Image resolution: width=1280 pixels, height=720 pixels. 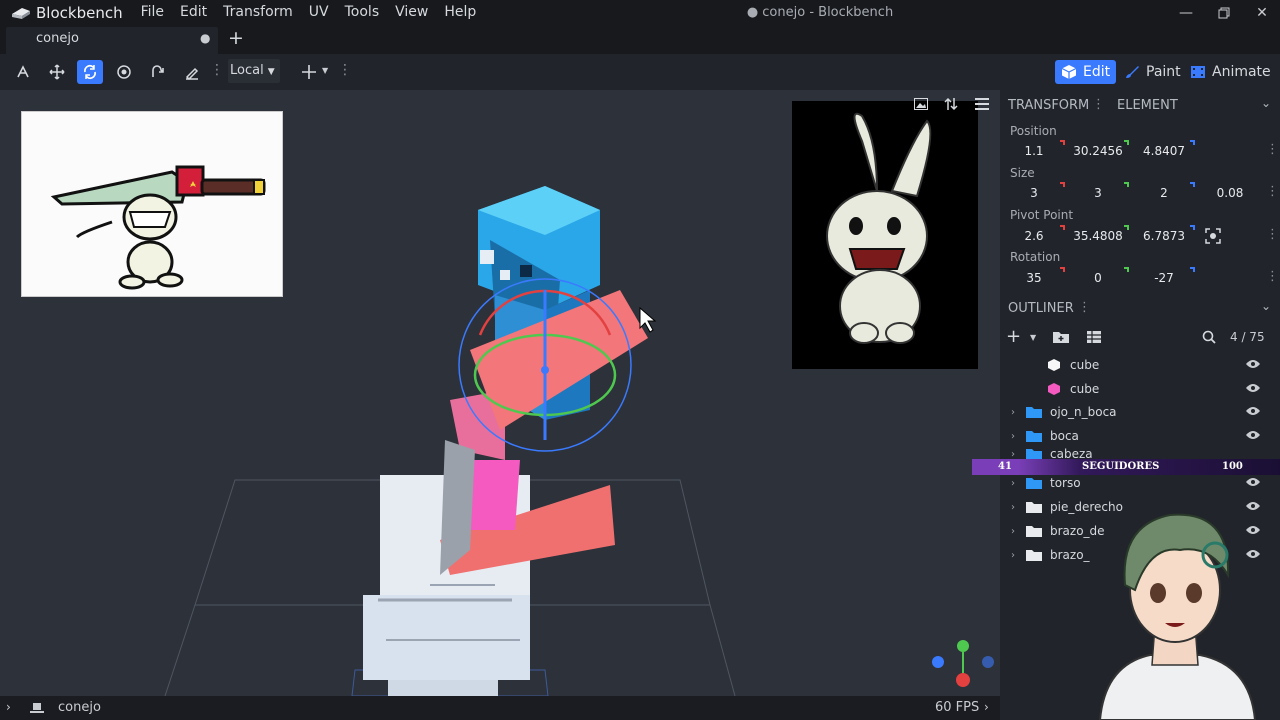 What do you see at coordinates (1132, 278) in the screenshot?
I see `rotation-row: 35 0 -27` at bounding box center [1132, 278].